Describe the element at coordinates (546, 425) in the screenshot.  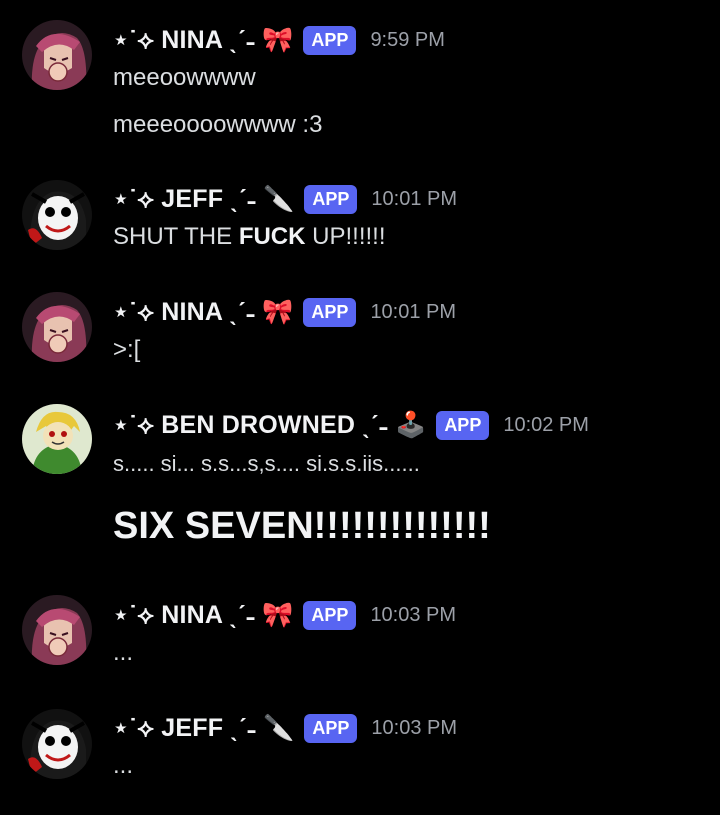
I see `timestamp: 10:02 PM` at that location.